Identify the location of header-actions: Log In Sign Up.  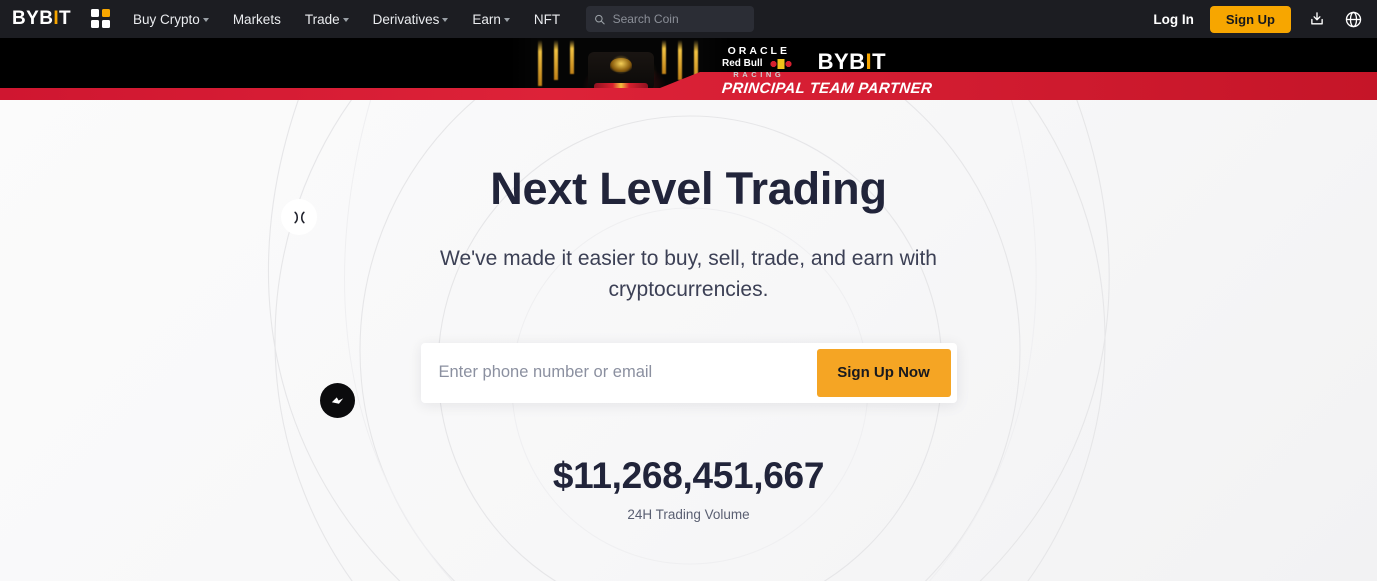
(1258, 19).